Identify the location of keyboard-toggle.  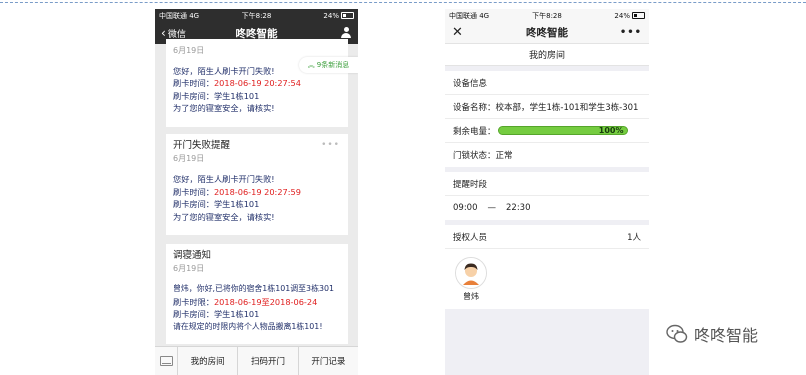
(166, 361).